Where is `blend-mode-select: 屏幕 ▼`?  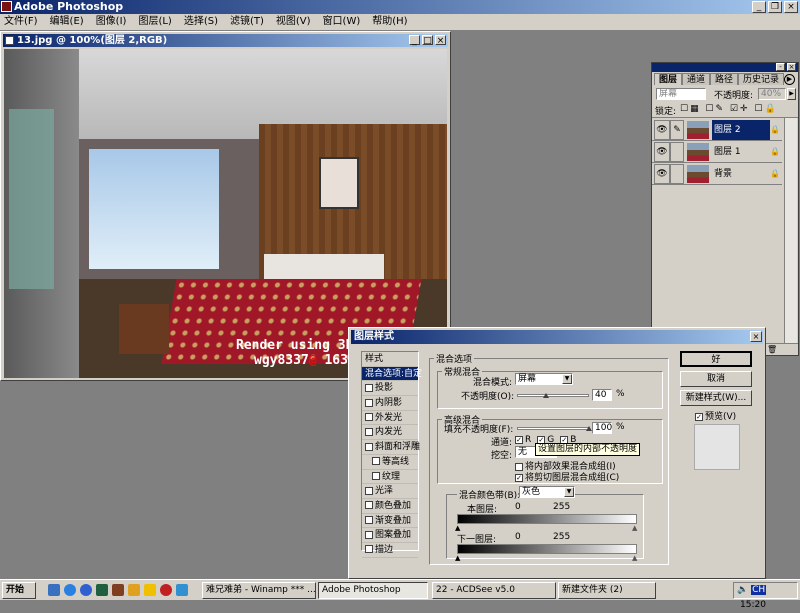
blend-mode-select: 屏幕 ▼ is located at coordinates (544, 379).